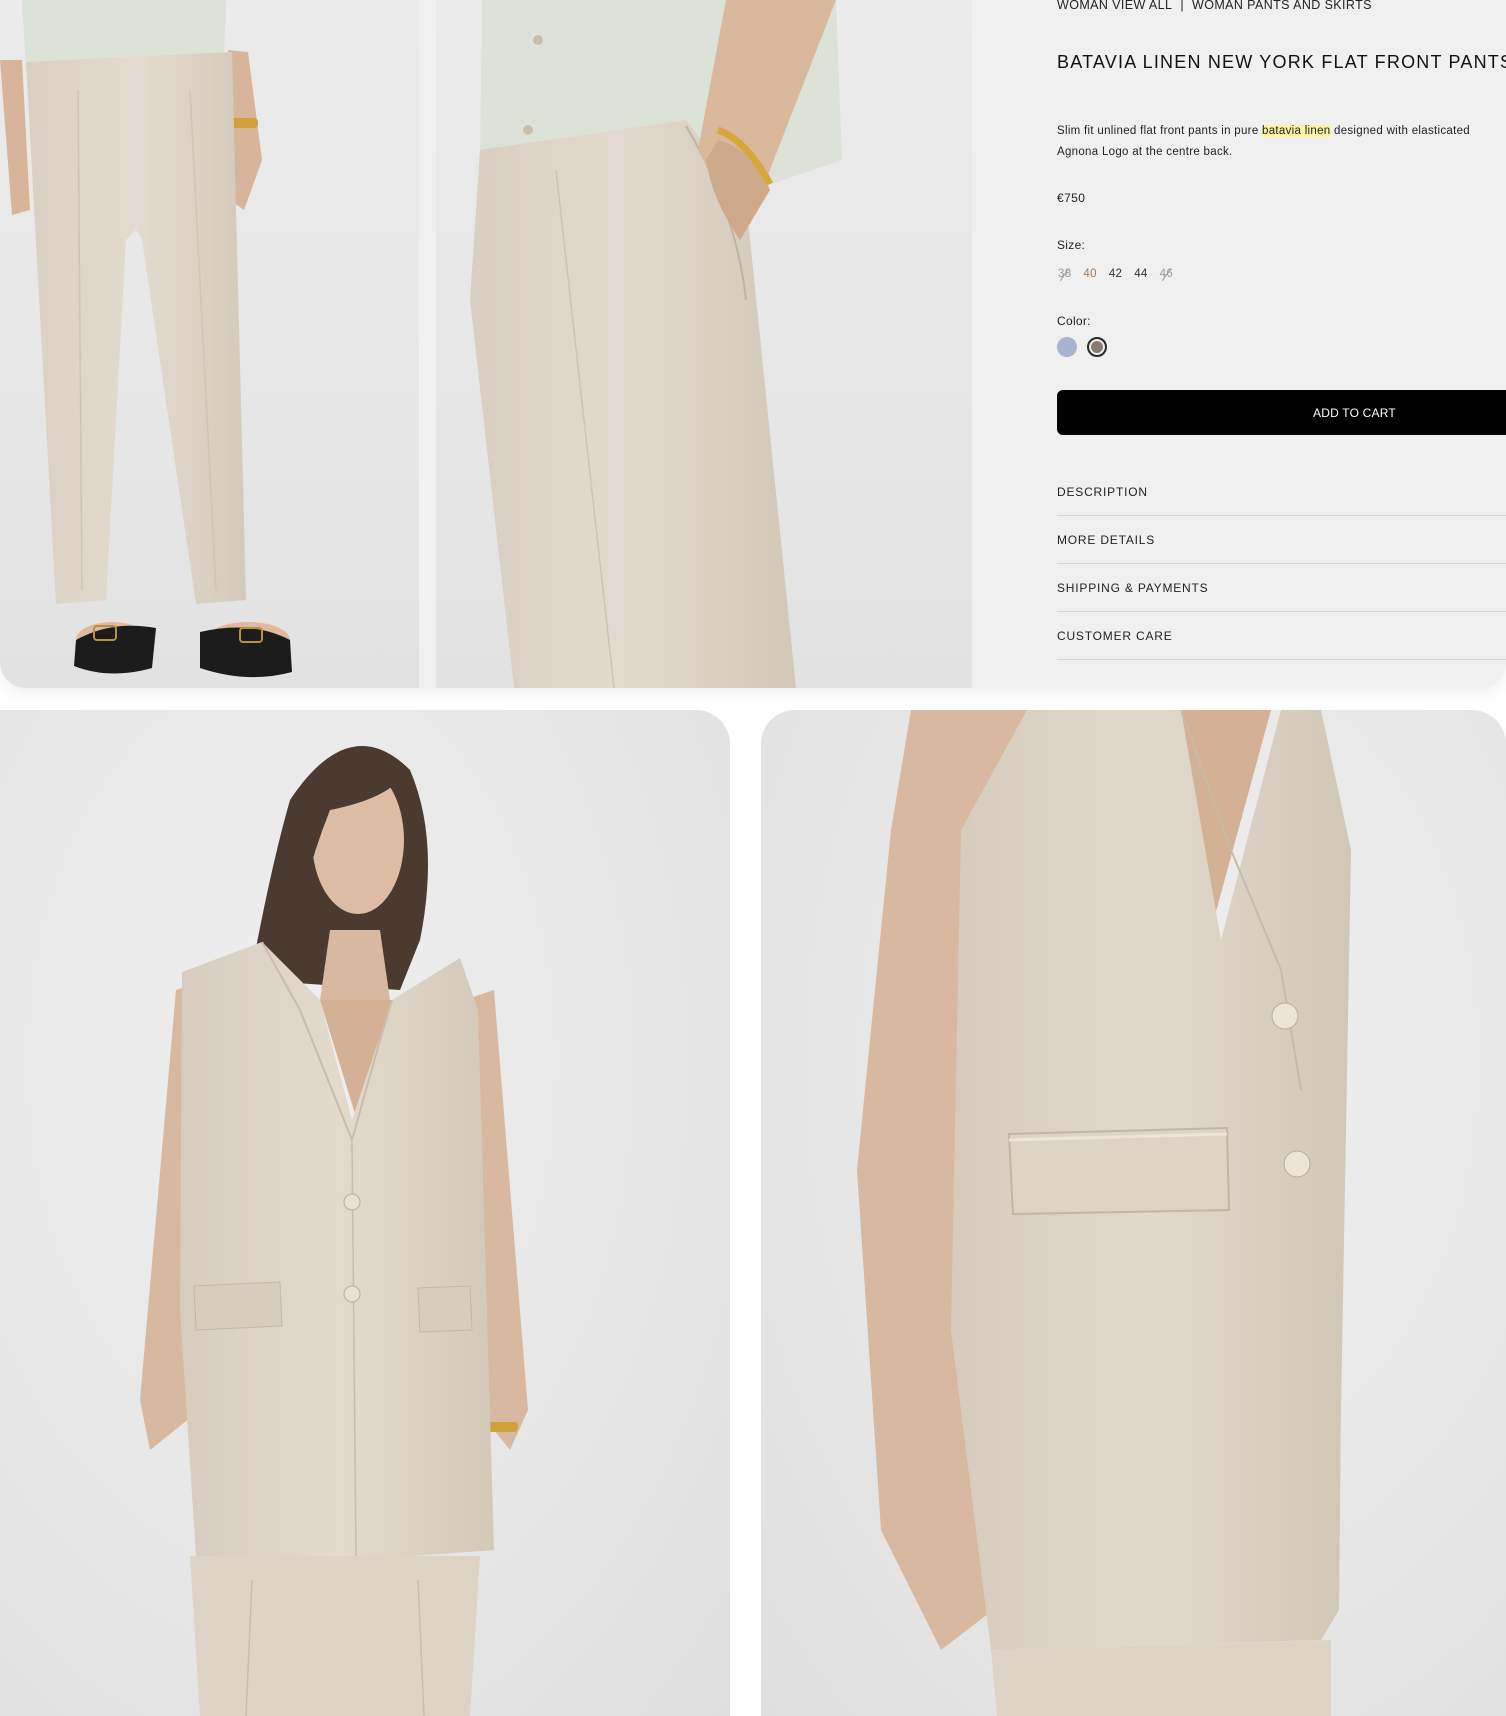 This screenshot has height=1716, width=1506. I want to click on product-price: €750, so click(1071, 198).